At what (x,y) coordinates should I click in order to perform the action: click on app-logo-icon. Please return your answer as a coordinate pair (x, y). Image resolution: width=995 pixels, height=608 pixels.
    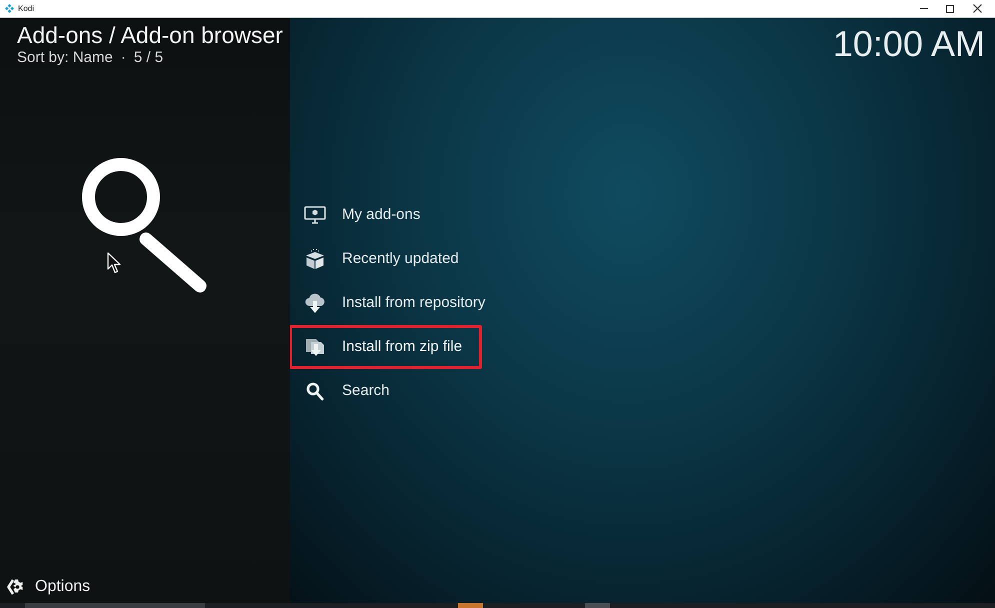
    Looking at the image, I should click on (9, 8).